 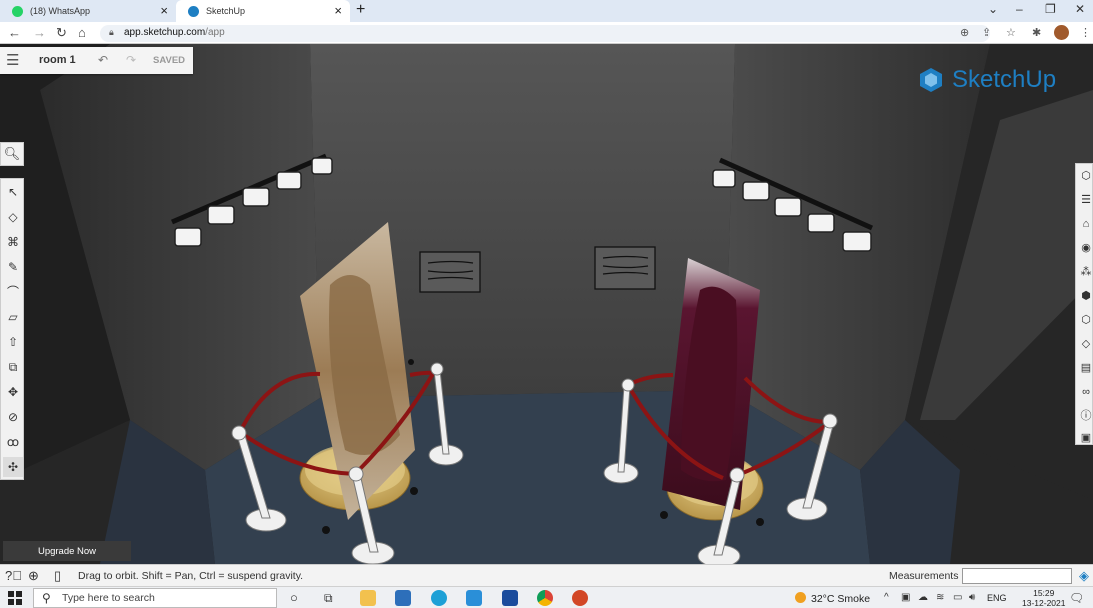 I want to click on maximize-button: ❐, so click(x=1050, y=9).